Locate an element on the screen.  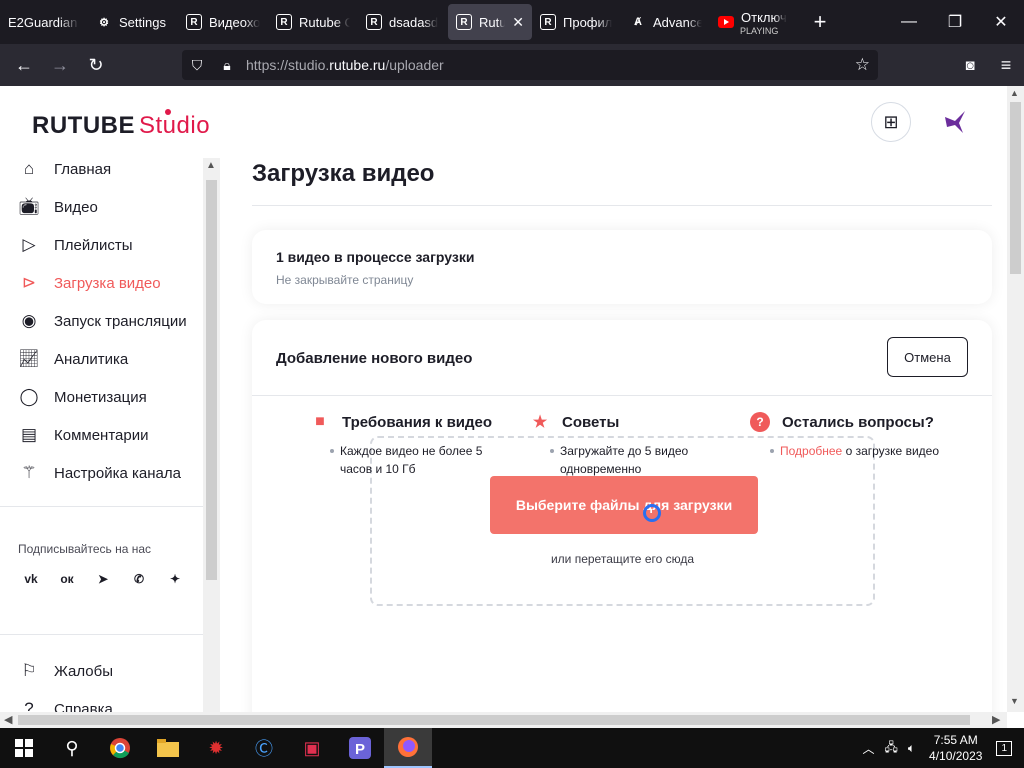
search-icon: ⚲ is located at coordinates (72, 748).